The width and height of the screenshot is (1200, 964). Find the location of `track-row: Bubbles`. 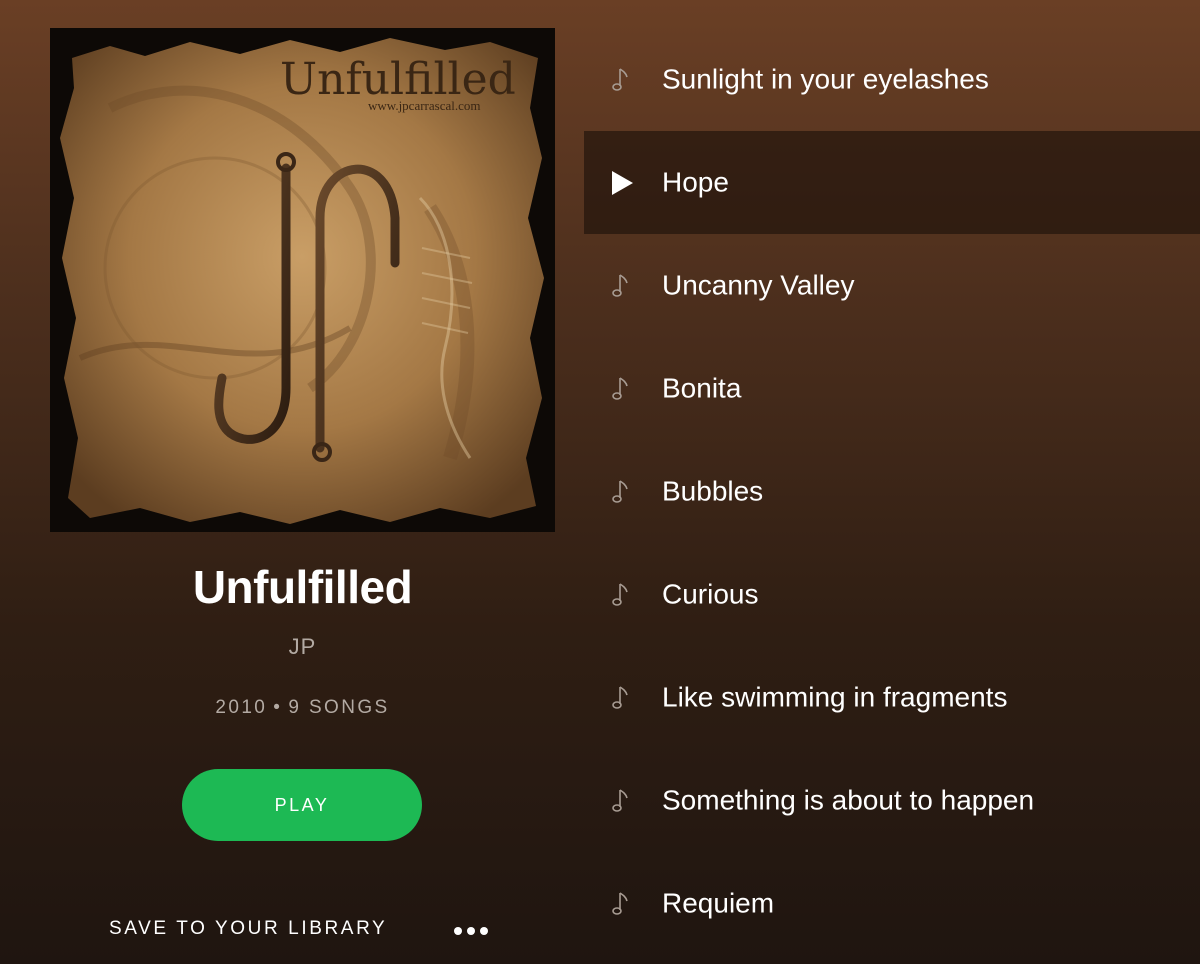

track-row: Bubbles is located at coordinates (892, 491).